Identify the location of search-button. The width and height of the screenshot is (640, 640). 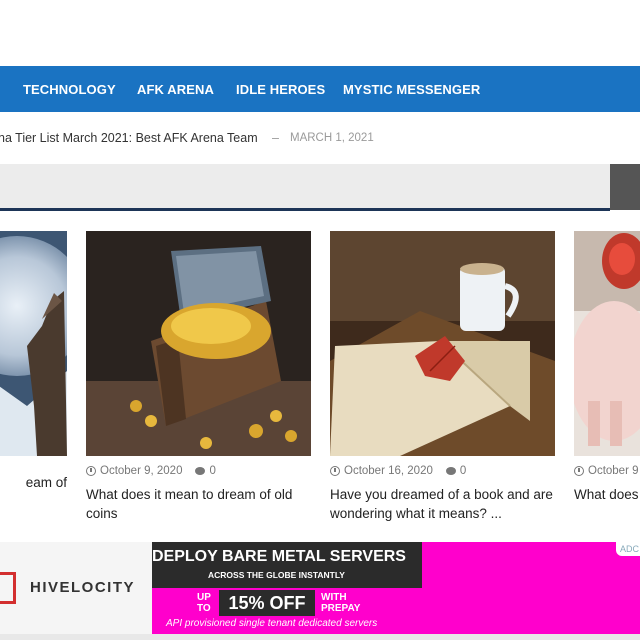
(625, 187).